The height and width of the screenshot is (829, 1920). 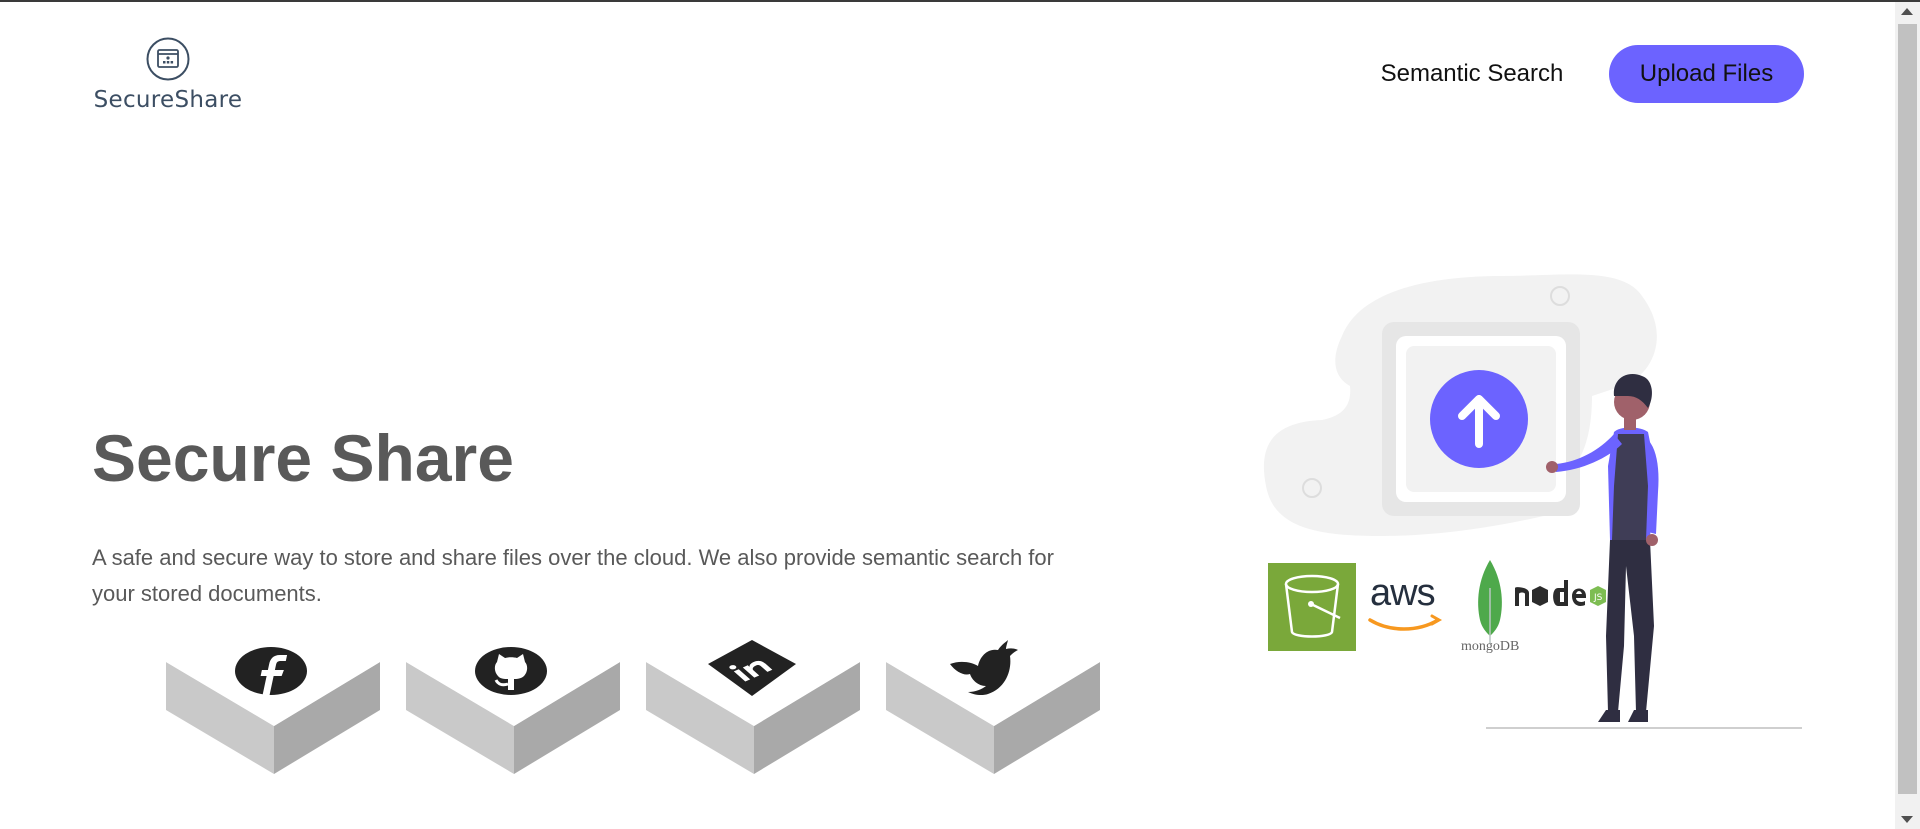 I want to click on nav-link-semantic-search: Semantic Search, so click(x=1472, y=74).